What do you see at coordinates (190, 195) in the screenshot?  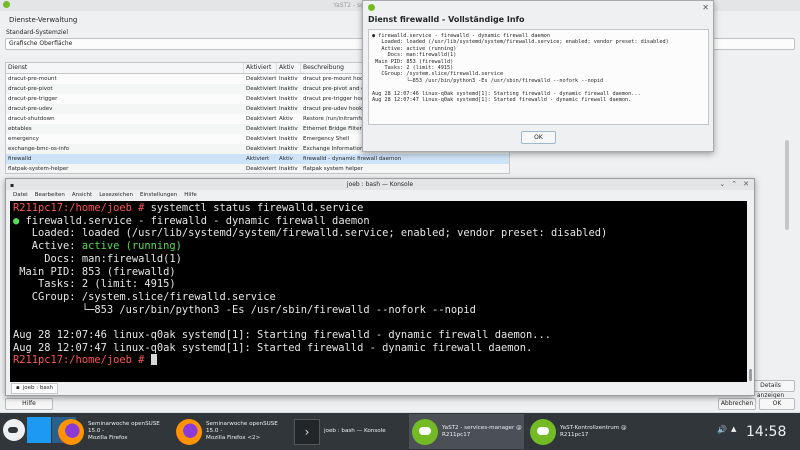 I see `menu-help: Hilfe` at bounding box center [190, 195].